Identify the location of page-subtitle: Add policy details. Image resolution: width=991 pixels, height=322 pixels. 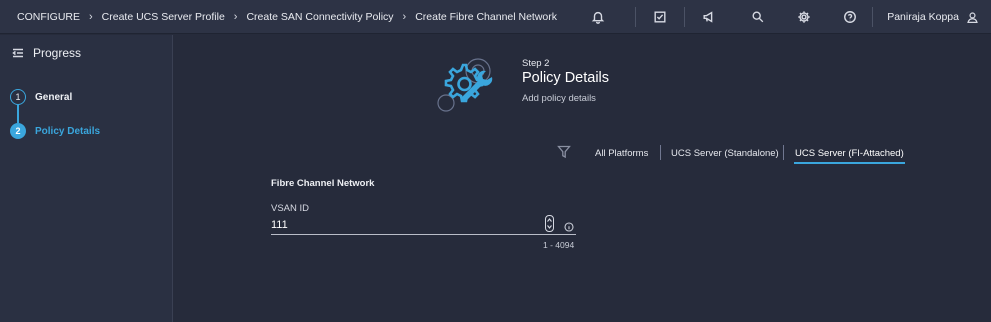
(559, 98).